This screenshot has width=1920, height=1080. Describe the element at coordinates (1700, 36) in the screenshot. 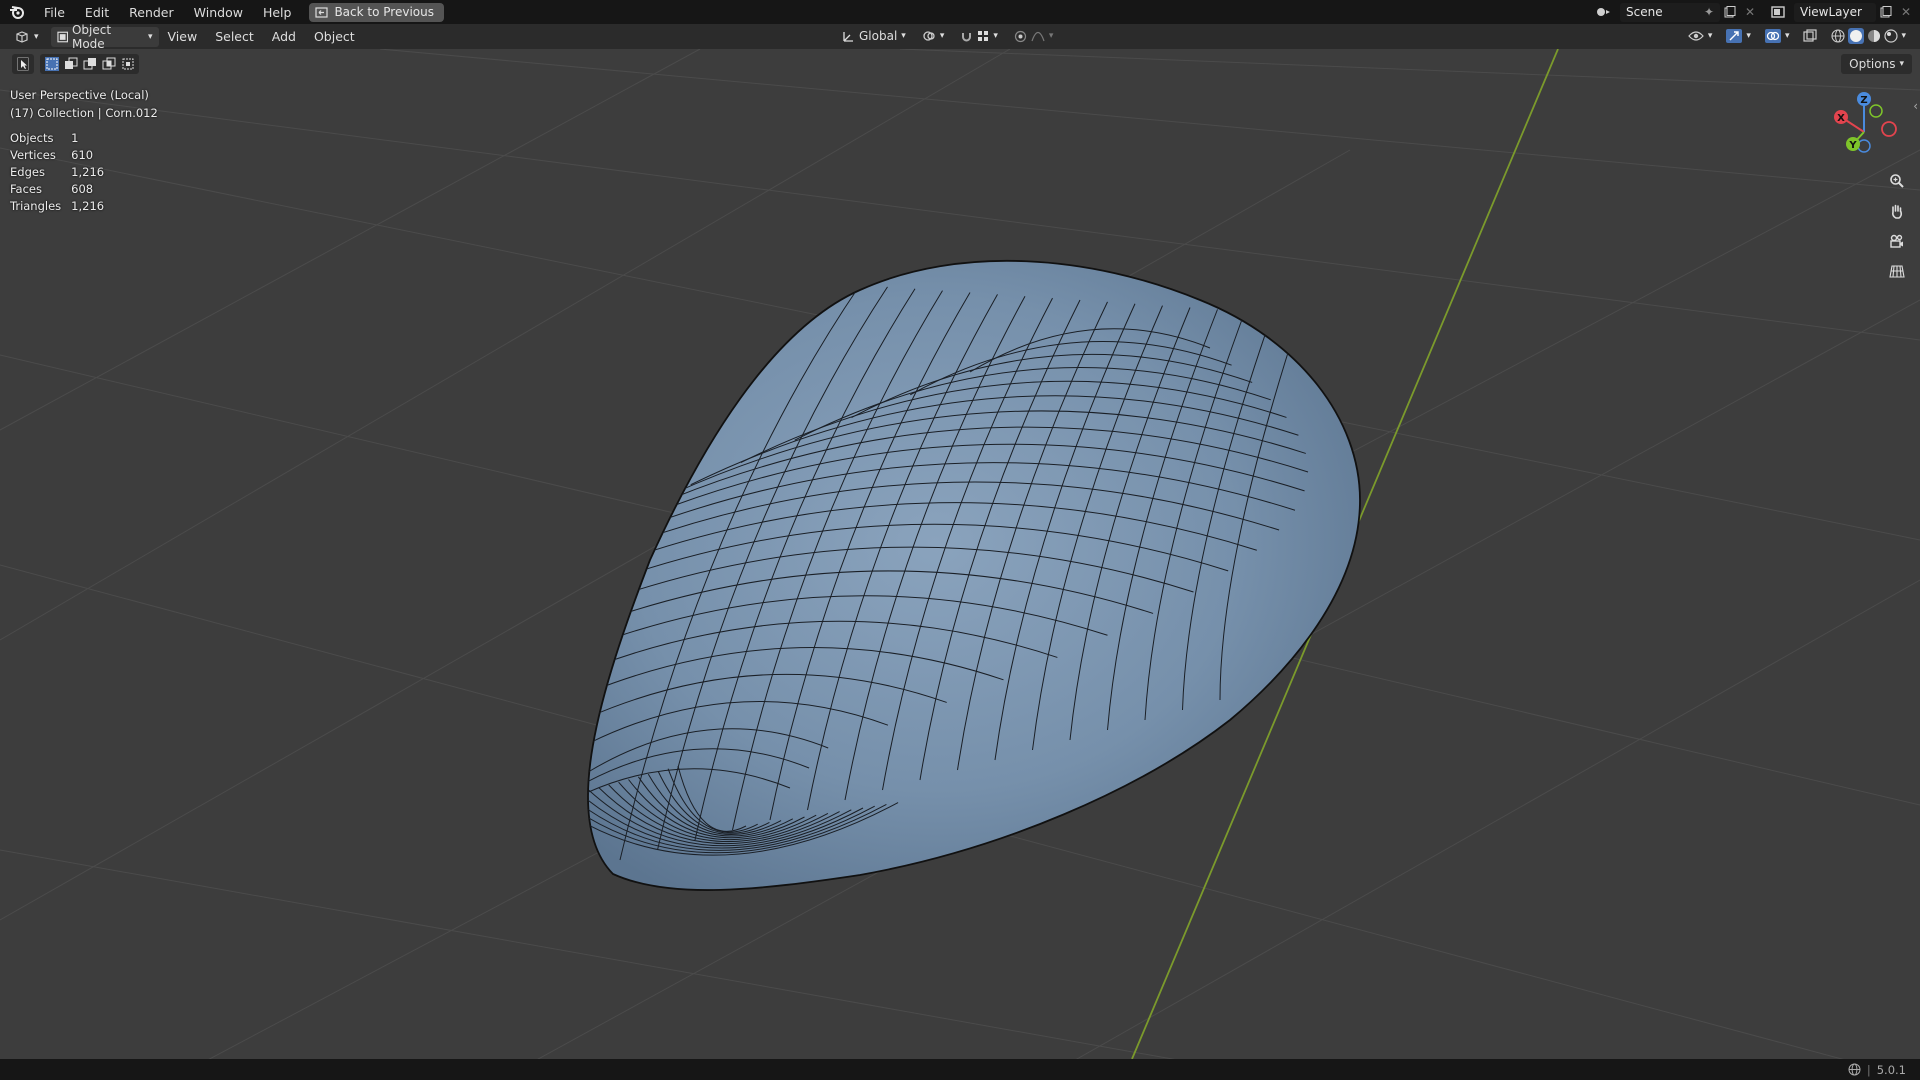

I see `visibility-dropdown: ▾` at that location.